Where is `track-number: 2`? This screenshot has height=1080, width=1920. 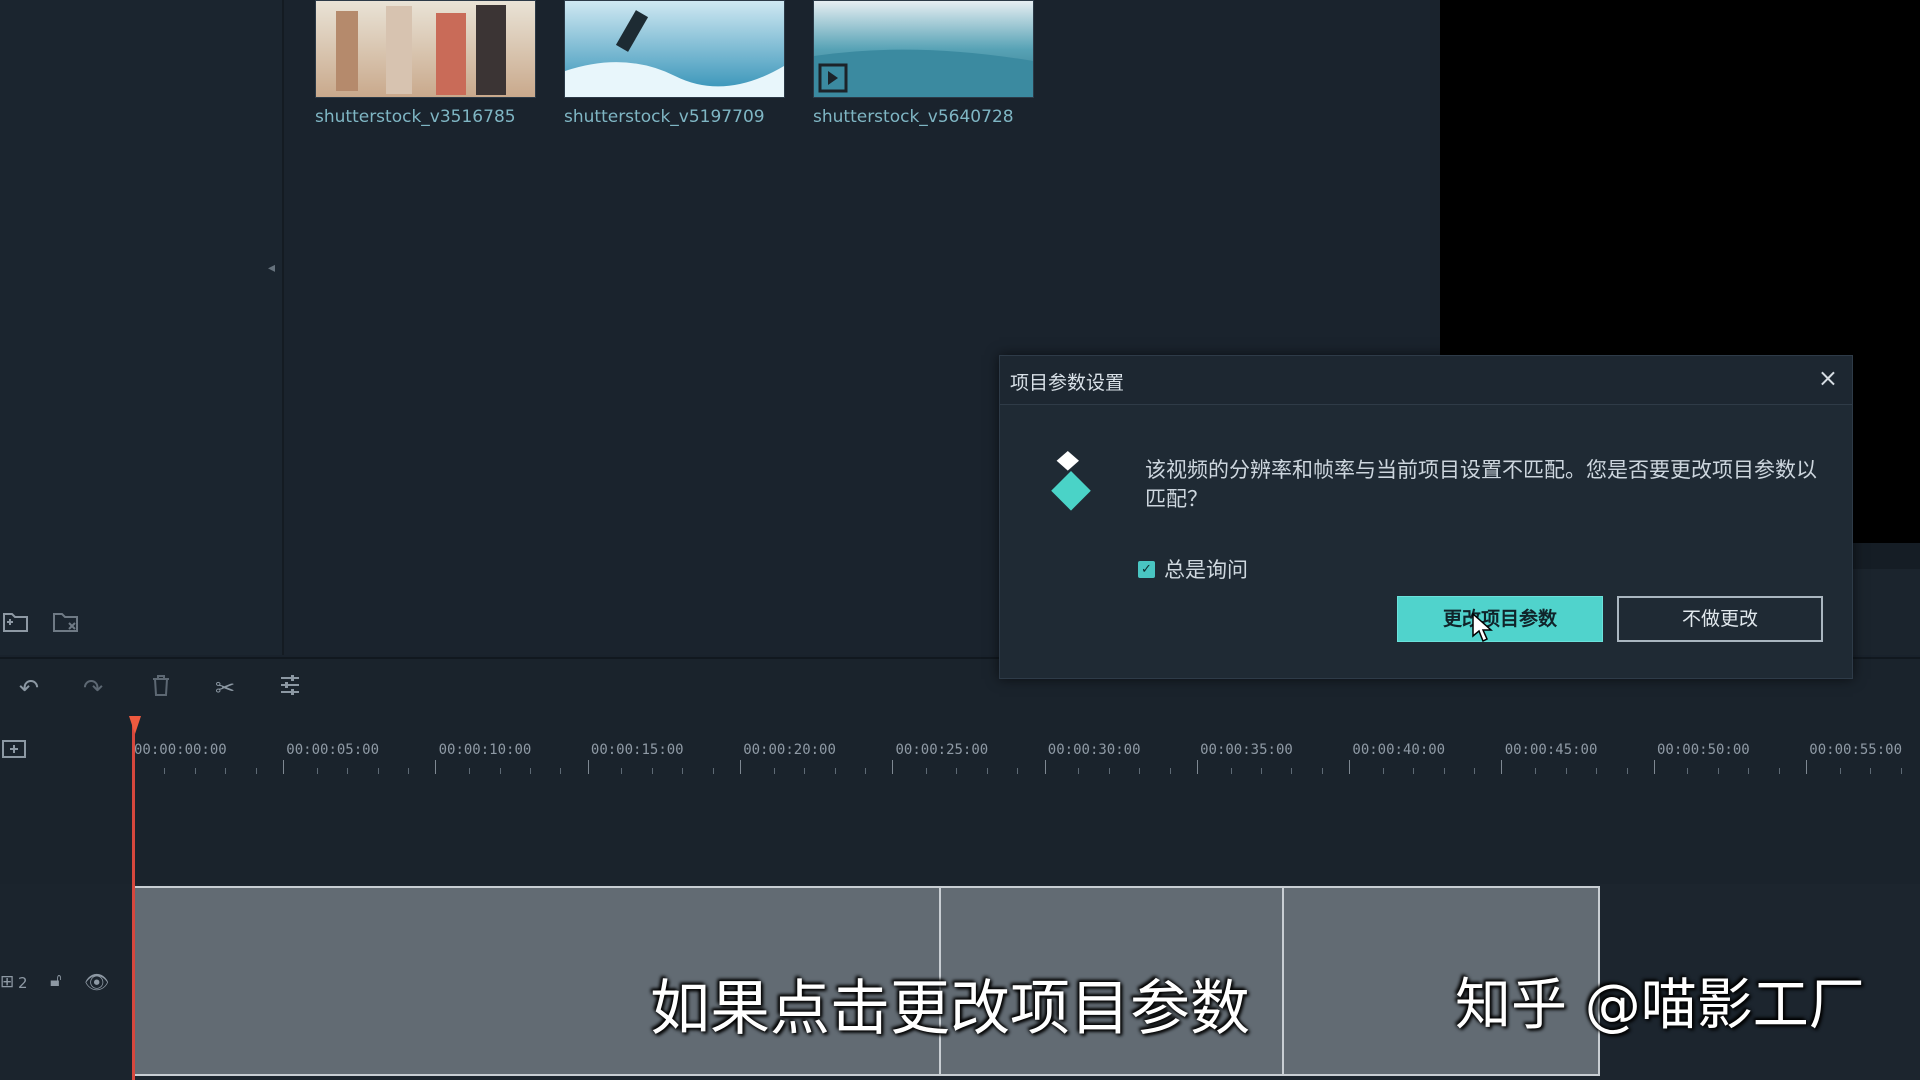
track-number: 2 is located at coordinates (23, 983).